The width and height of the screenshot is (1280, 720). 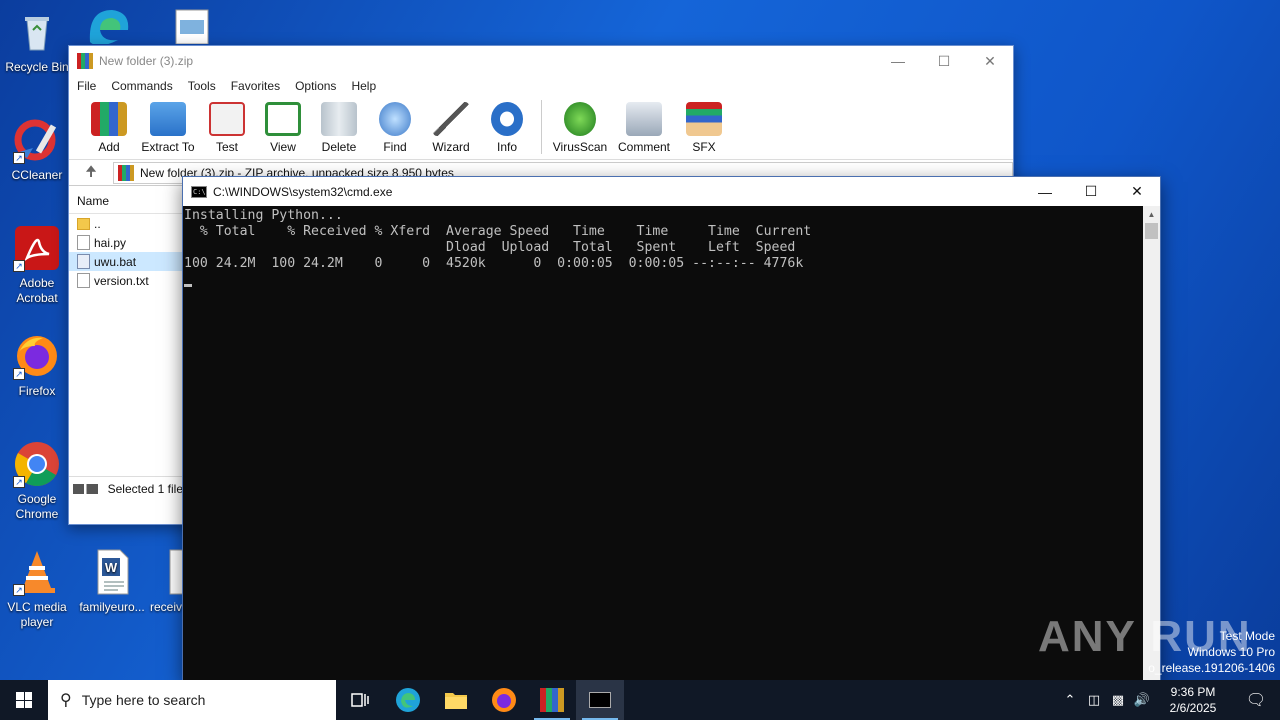 I want to click on system-tray: ⌃ ◫ ▩ 🔊 9:36 PM 2/6/2025 🗨, so click(x=1169, y=700).